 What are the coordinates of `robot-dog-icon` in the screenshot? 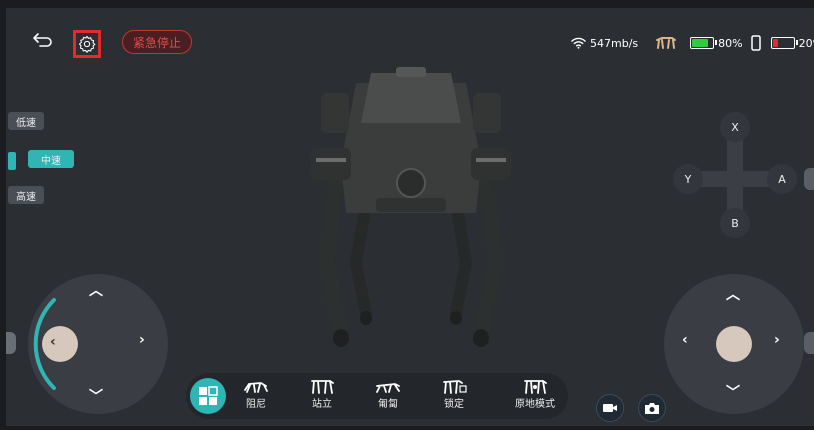 It's located at (666, 43).